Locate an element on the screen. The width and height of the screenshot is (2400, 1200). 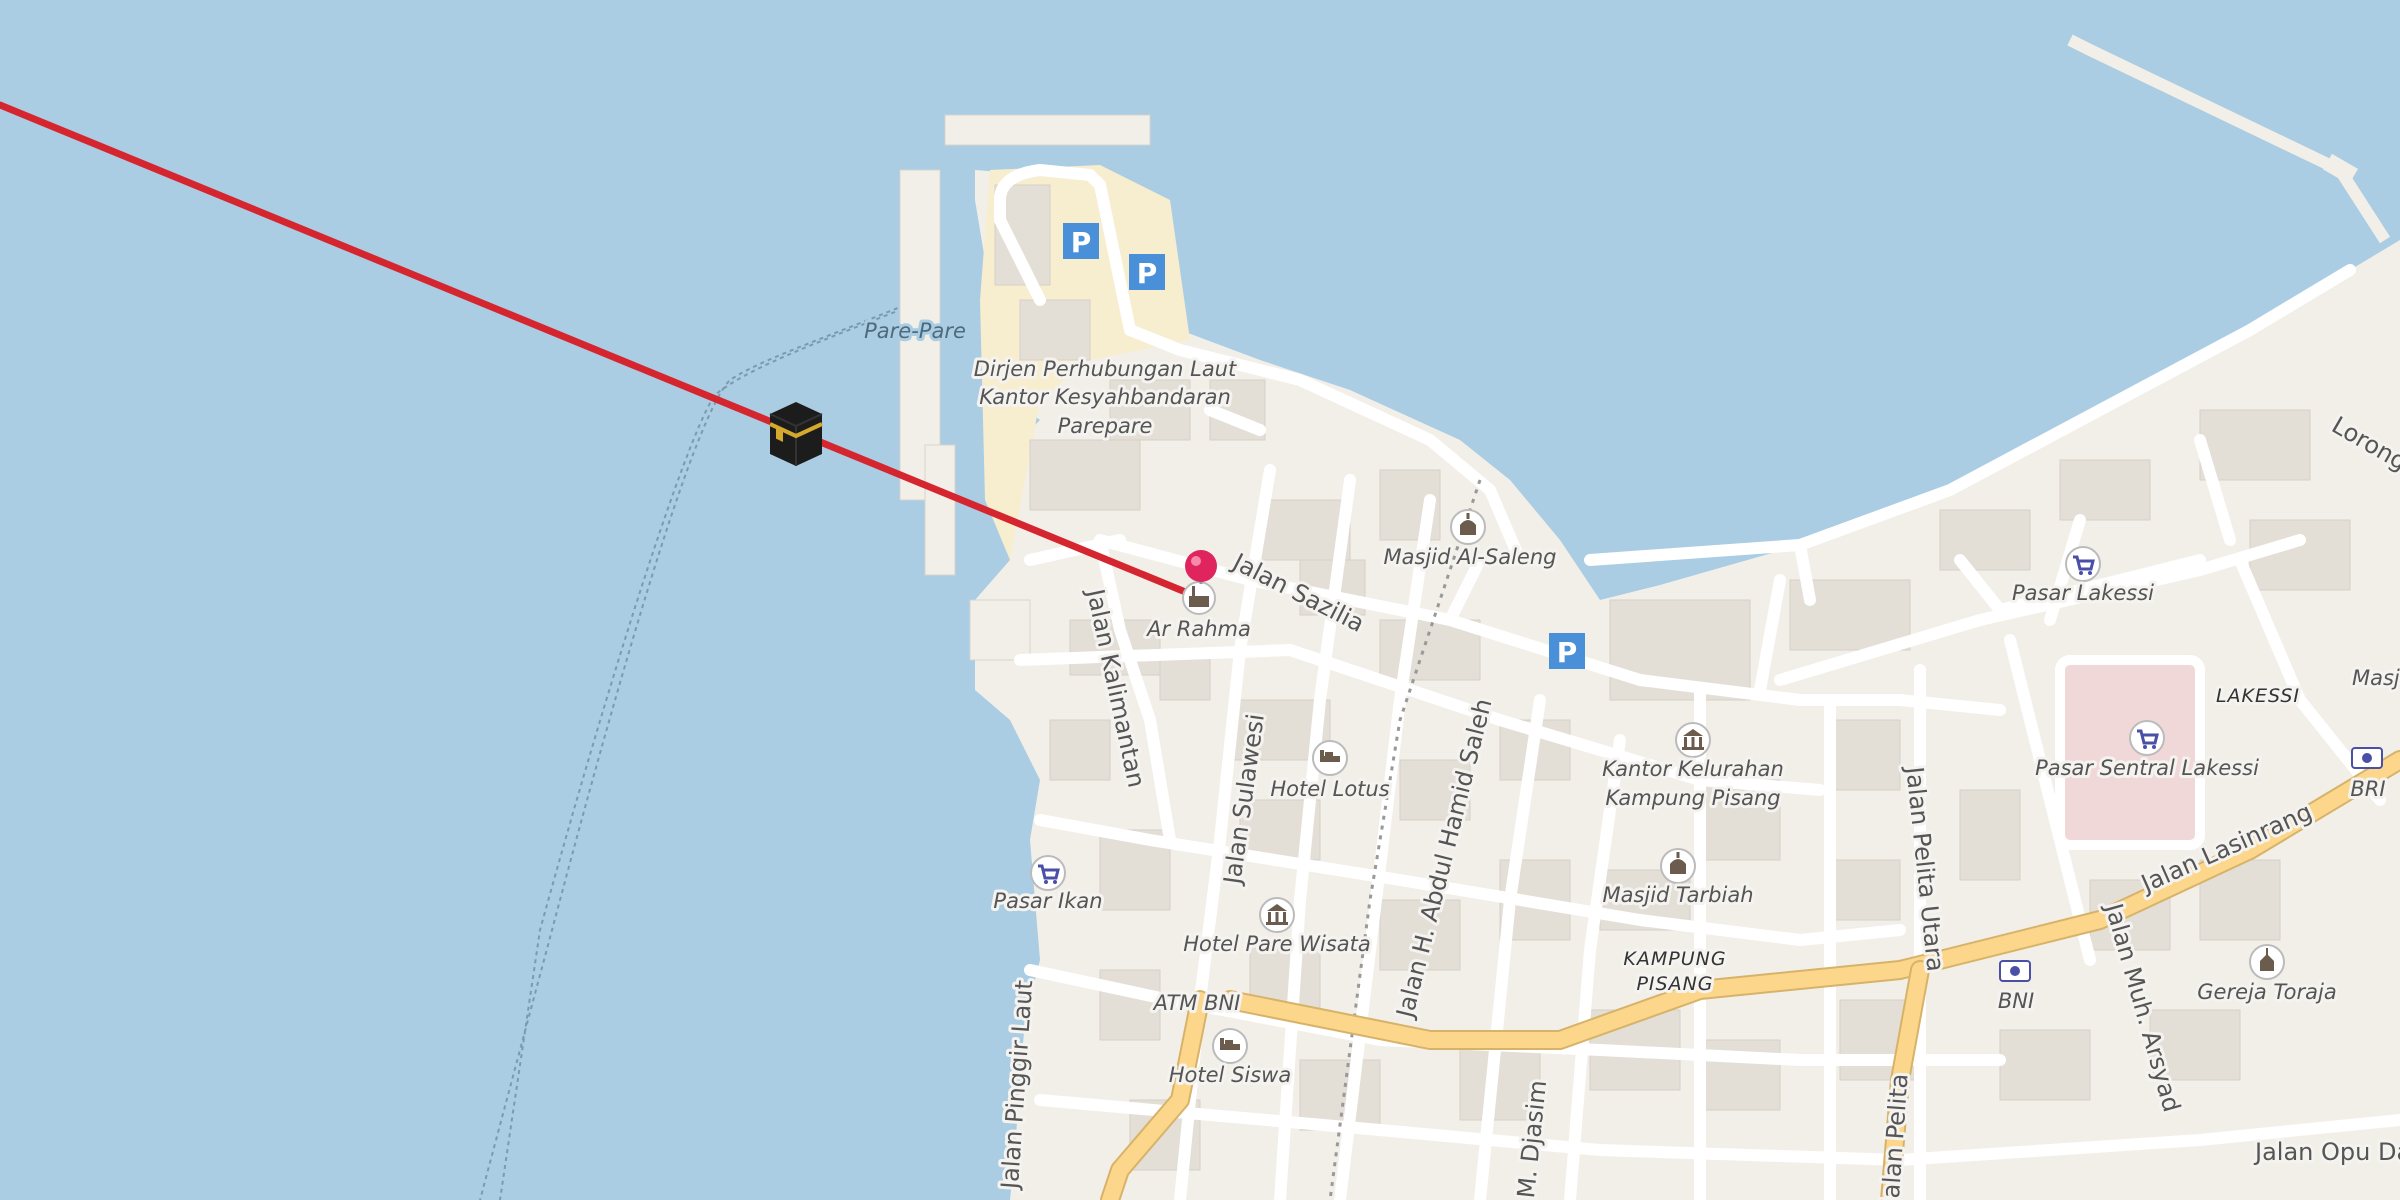
label-masjid-tarbiah: Masjid Tarbiah is located at coordinates (1677, 895).